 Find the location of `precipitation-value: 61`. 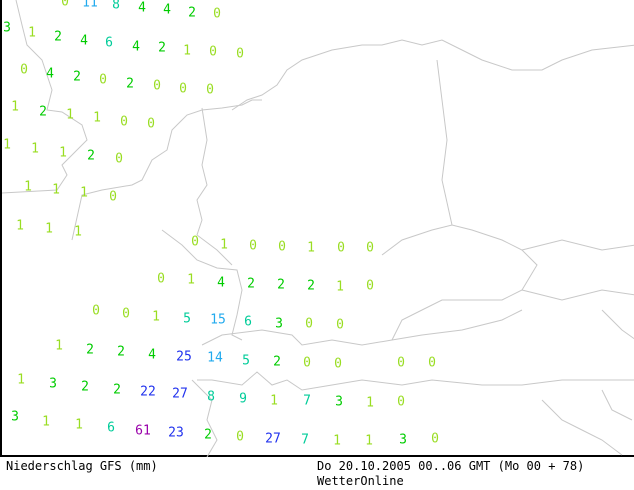

precipitation-value: 61 is located at coordinates (143, 431).